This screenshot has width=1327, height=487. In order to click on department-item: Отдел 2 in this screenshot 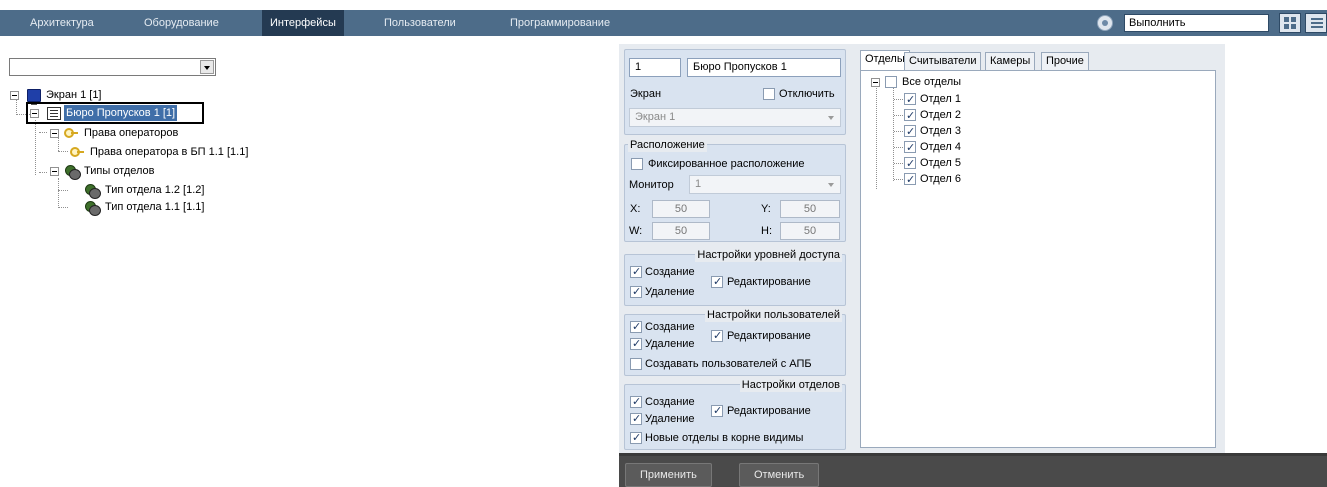, I will do `click(954, 115)`.